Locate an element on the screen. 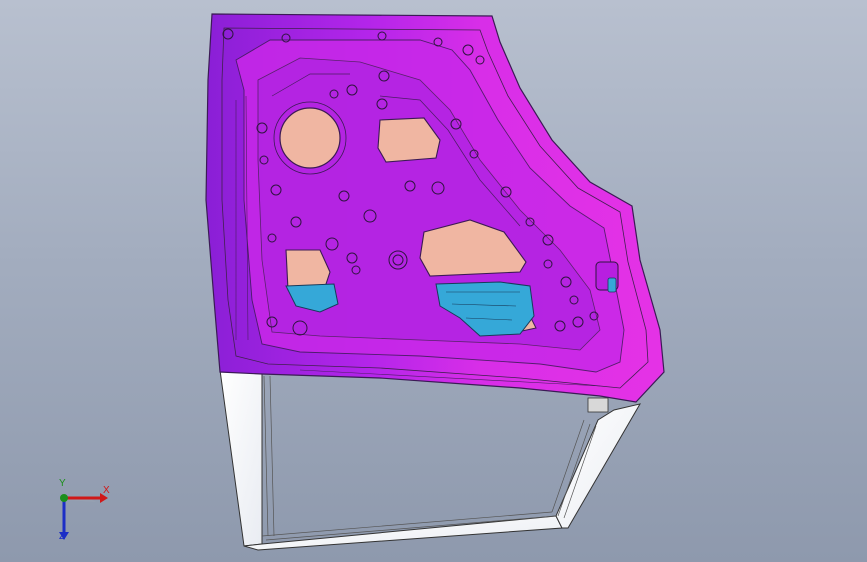  y-axis-label: Y is located at coordinates (62, 483).